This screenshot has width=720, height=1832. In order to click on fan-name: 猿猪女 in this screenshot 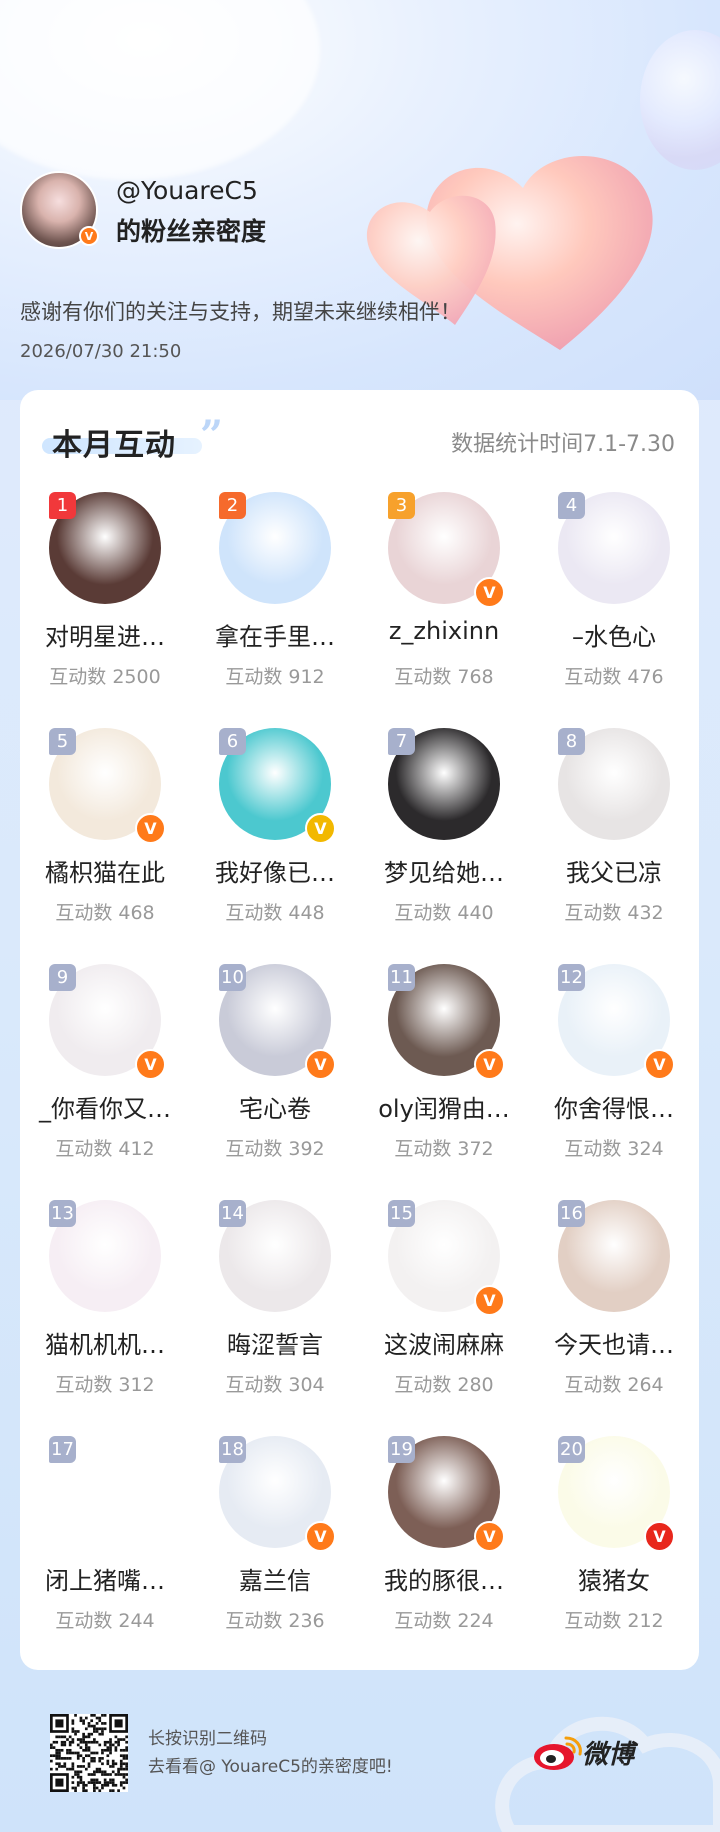, I will do `click(614, 1578)`.